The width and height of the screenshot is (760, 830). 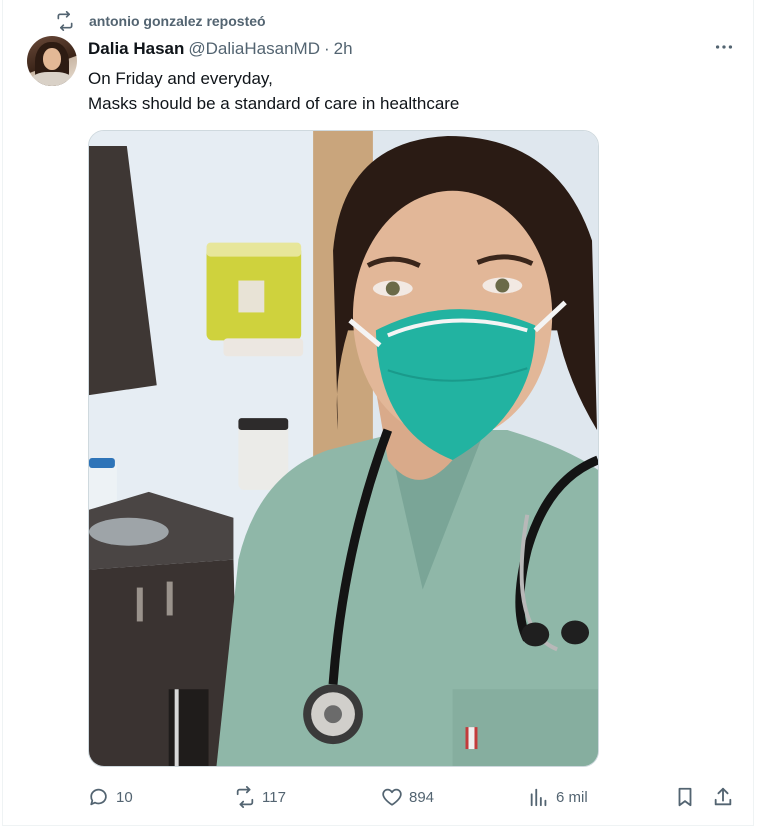 What do you see at coordinates (407, 797) in the screenshot?
I see `like-button: 894` at bounding box center [407, 797].